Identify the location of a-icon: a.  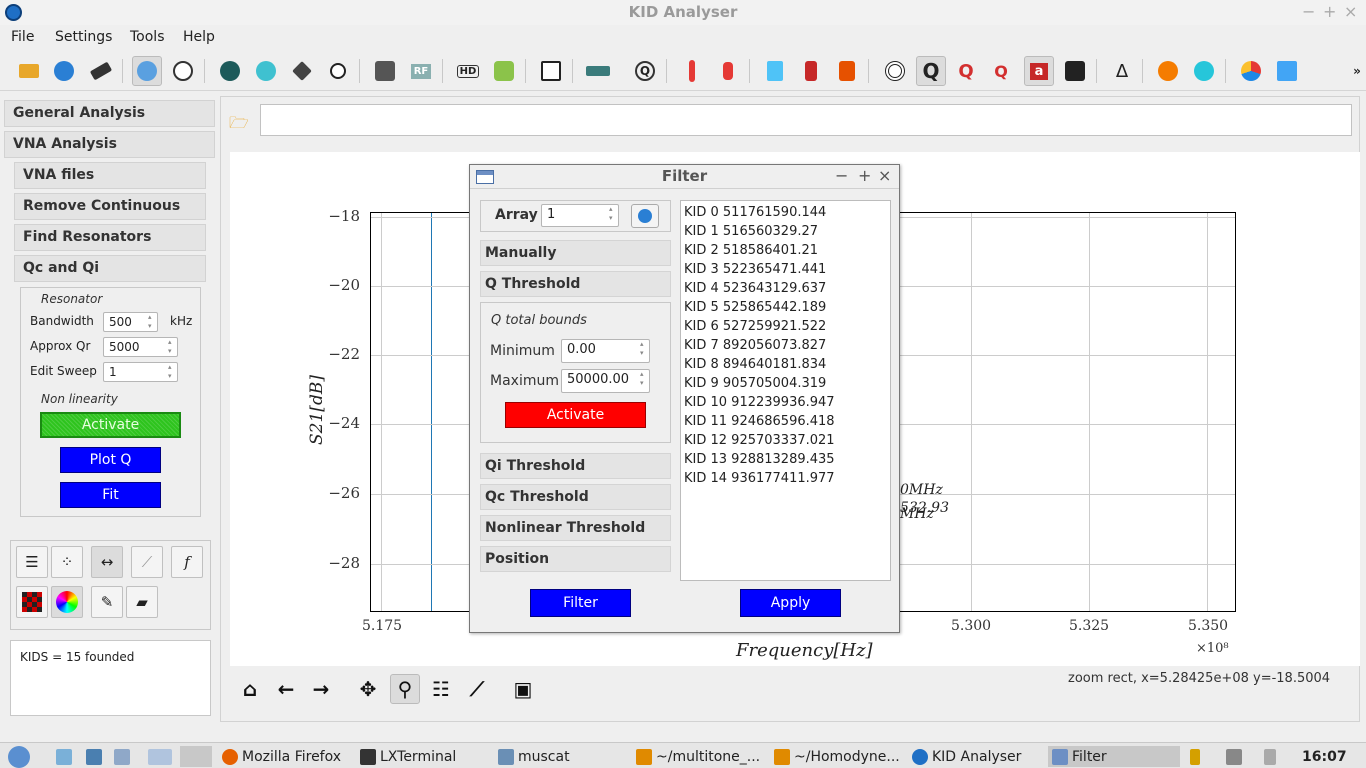
(1039, 71).